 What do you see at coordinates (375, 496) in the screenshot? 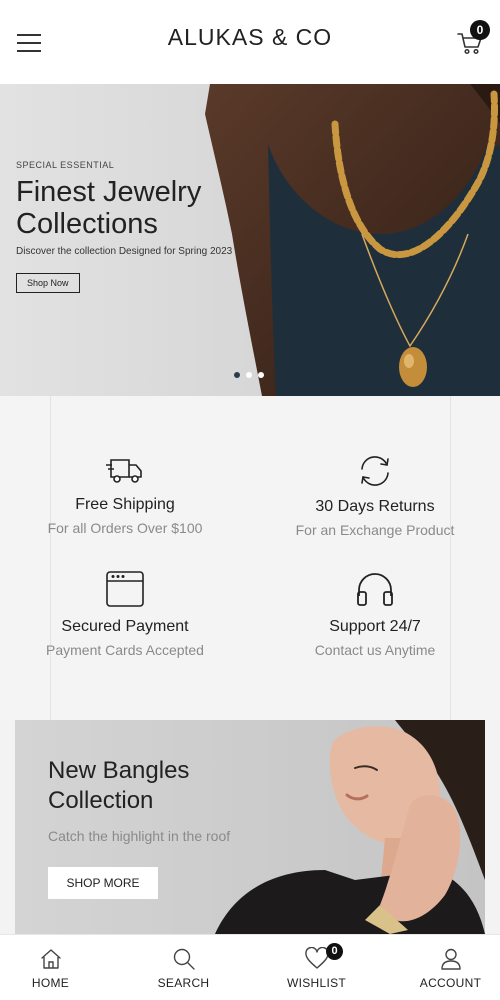
I see `feature-returns: 30 Days Returns For an Exchange Product` at bounding box center [375, 496].